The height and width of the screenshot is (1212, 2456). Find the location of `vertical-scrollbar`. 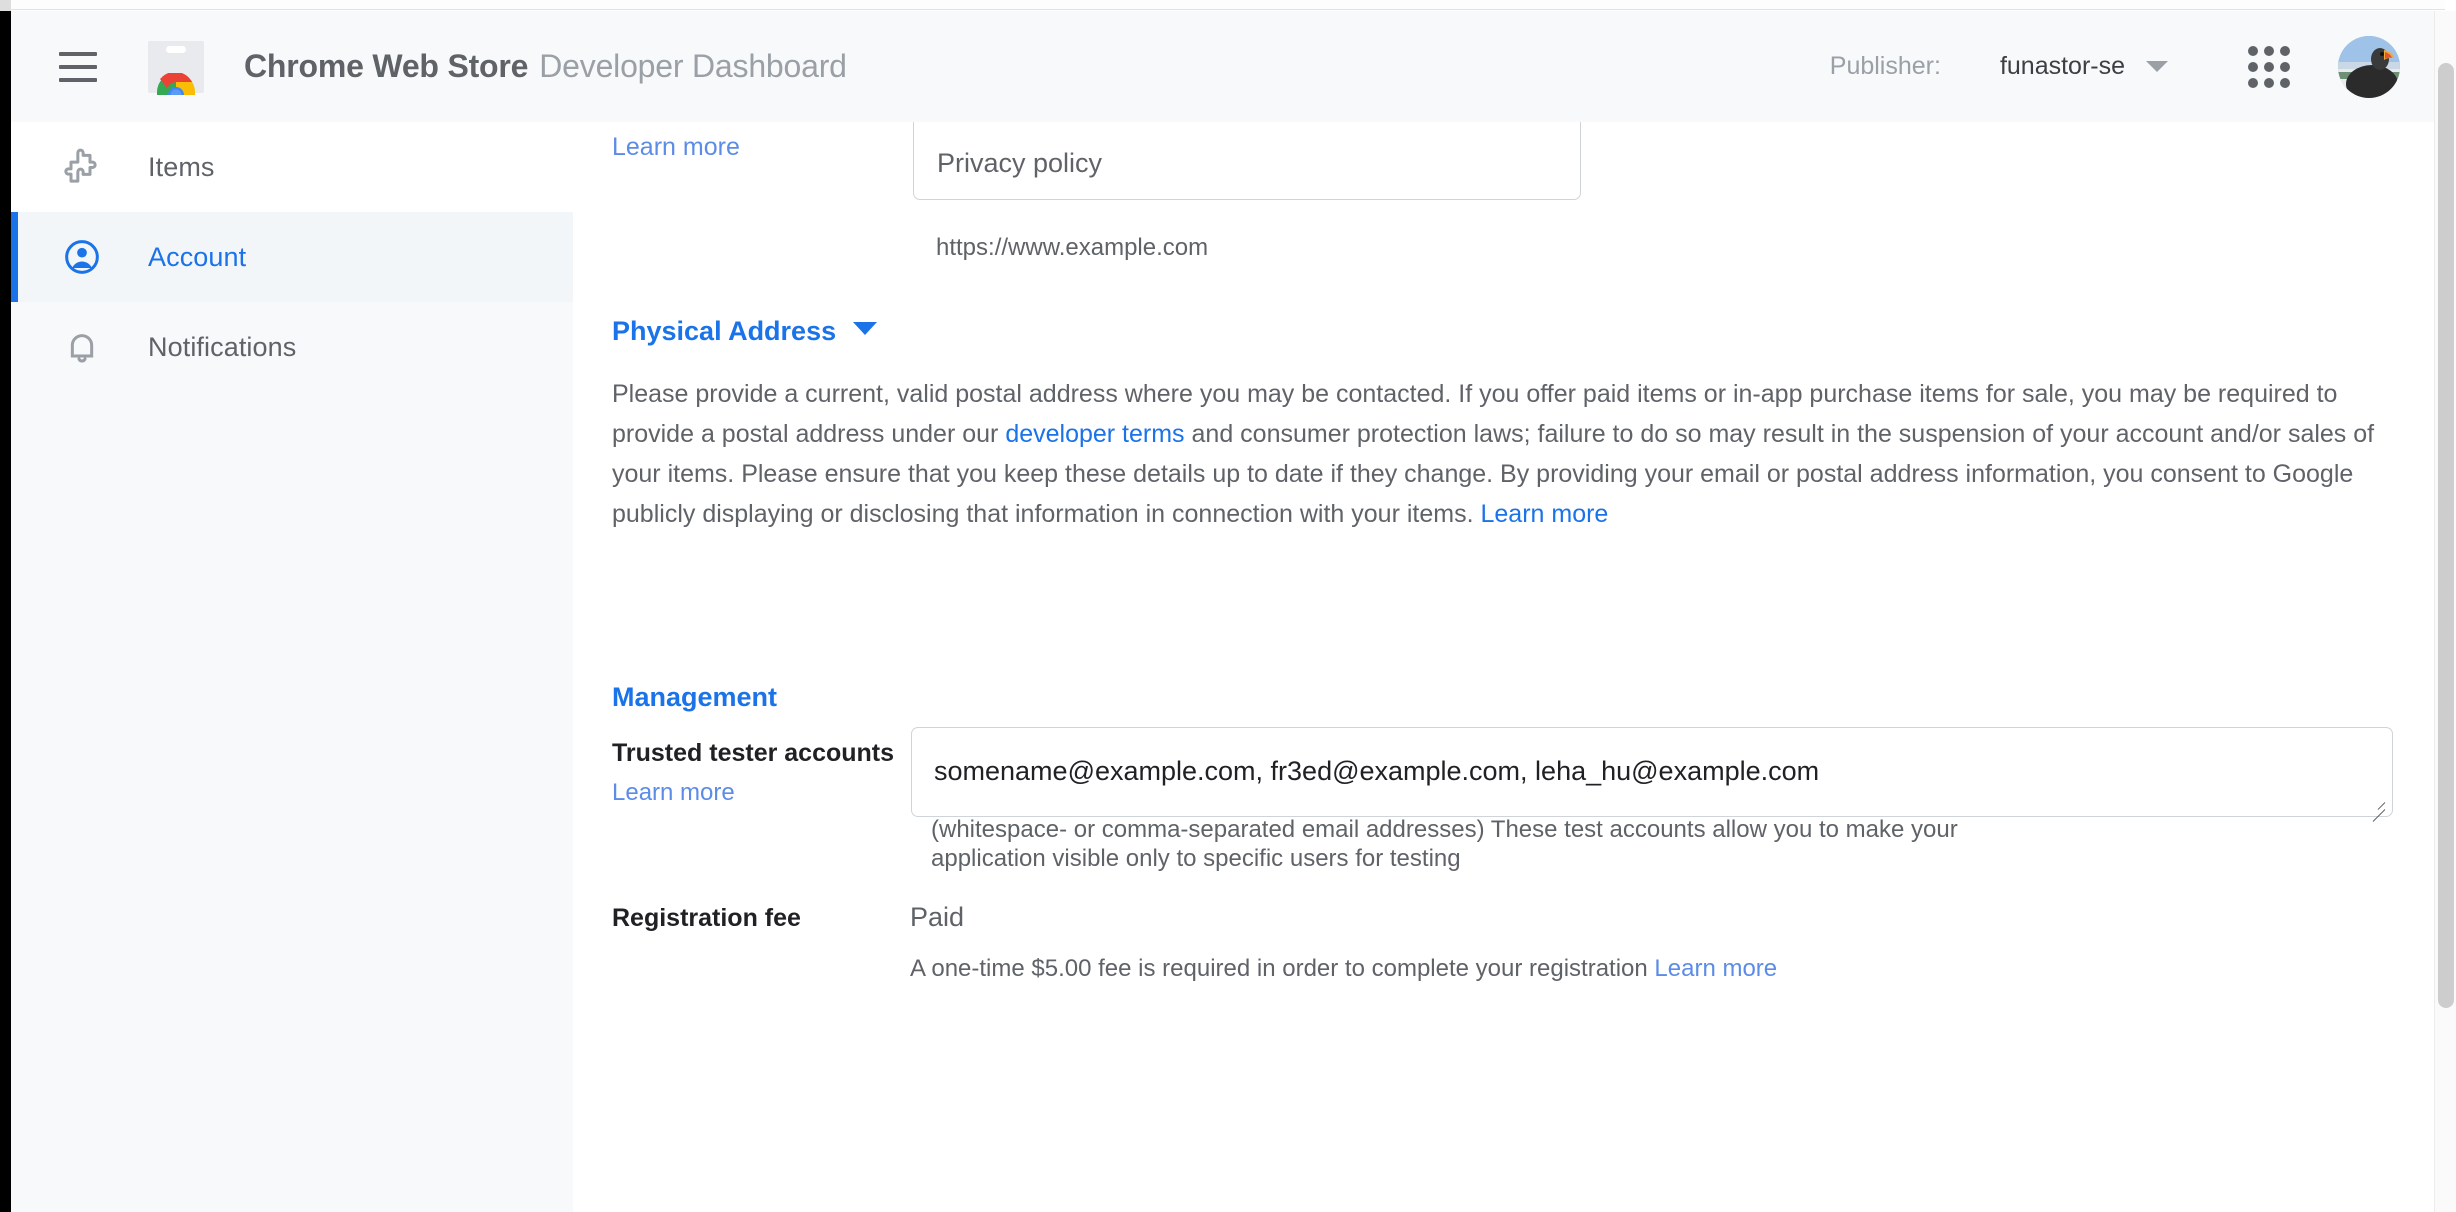

vertical-scrollbar is located at coordinates (2445, 611).